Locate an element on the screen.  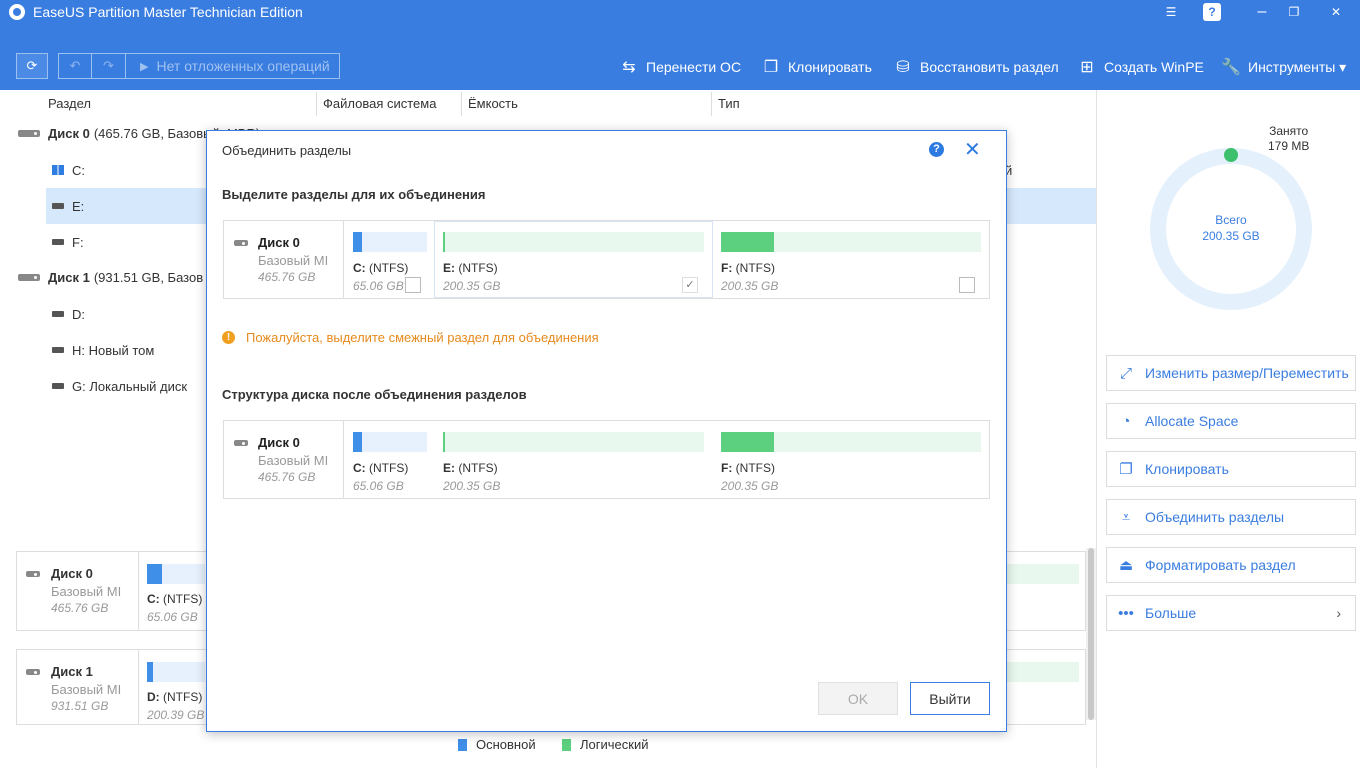
result-bar-e is located at coordinates (573, 442).